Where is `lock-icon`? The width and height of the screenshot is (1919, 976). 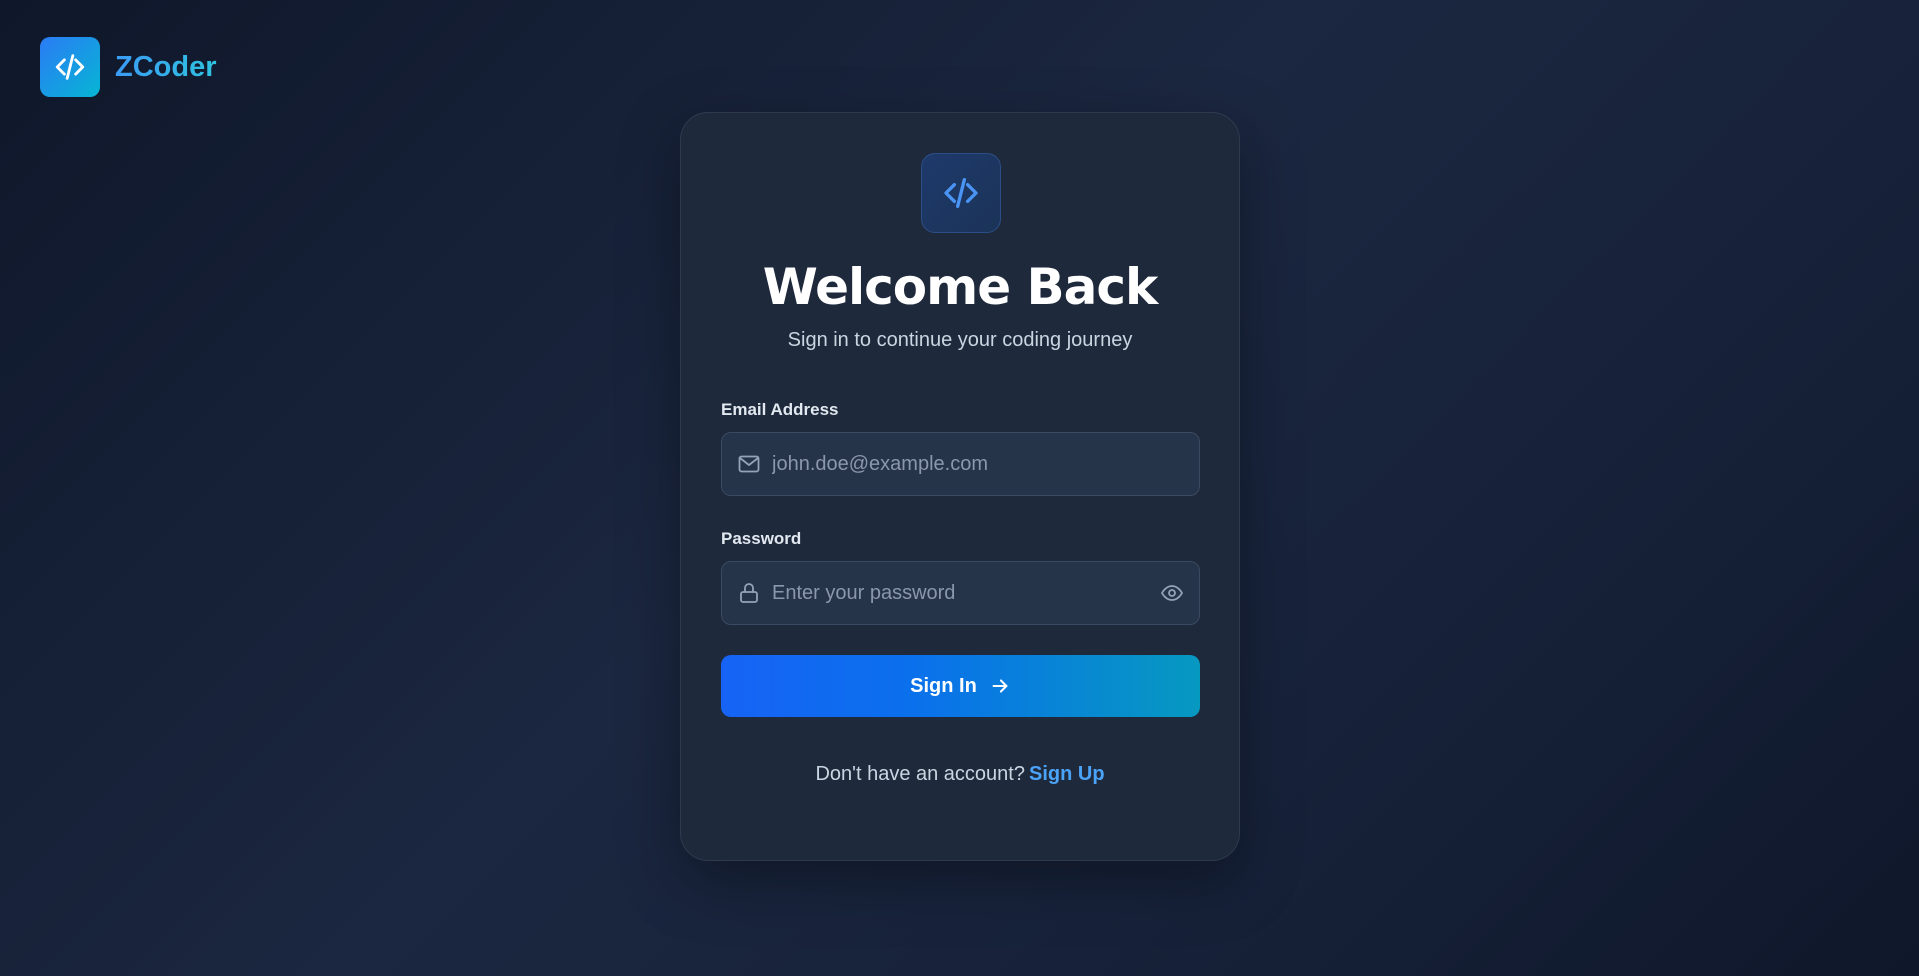
lock-icon is located at coordinates (749, 593).